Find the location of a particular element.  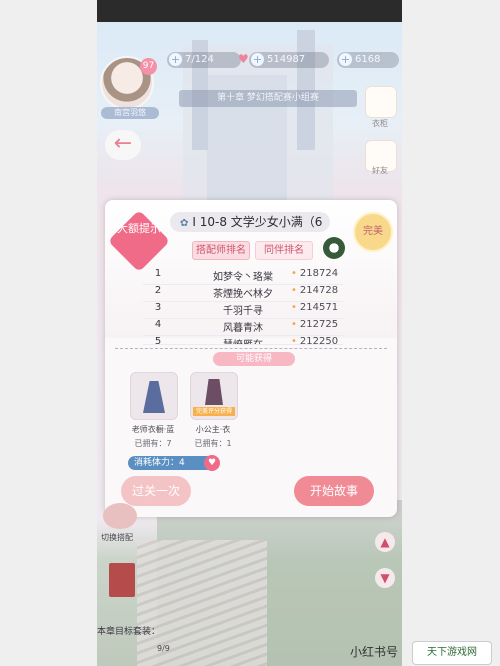

ranking-row: 4 风暮青沐 212725 is located at coordinates (243, 327).